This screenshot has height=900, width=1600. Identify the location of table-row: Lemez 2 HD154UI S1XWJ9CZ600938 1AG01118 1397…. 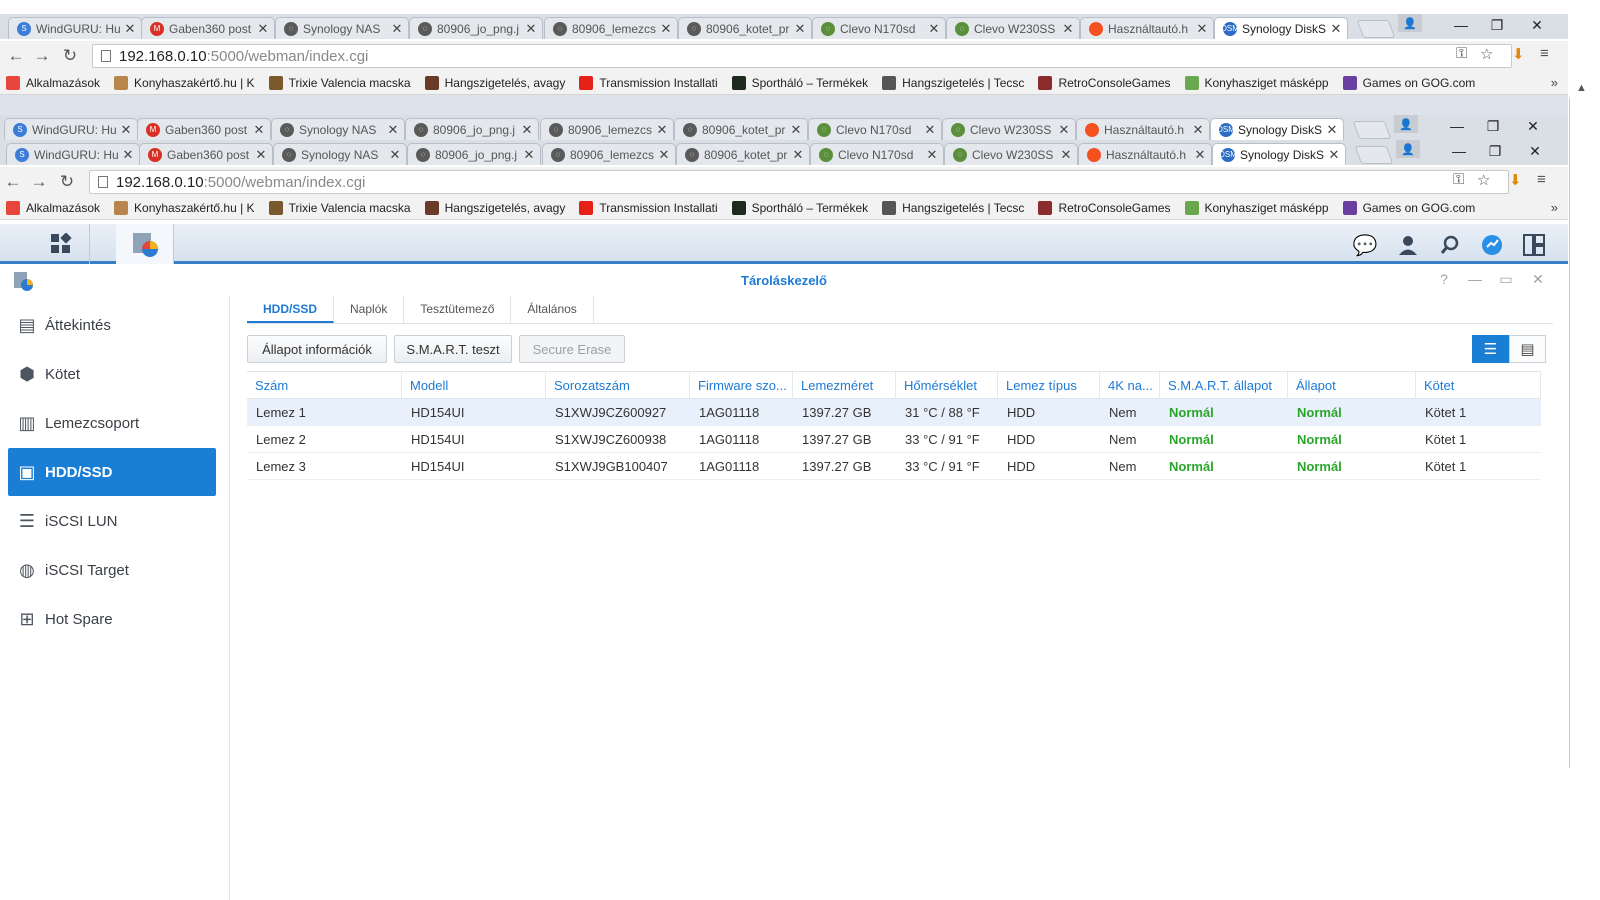
(894, 439).